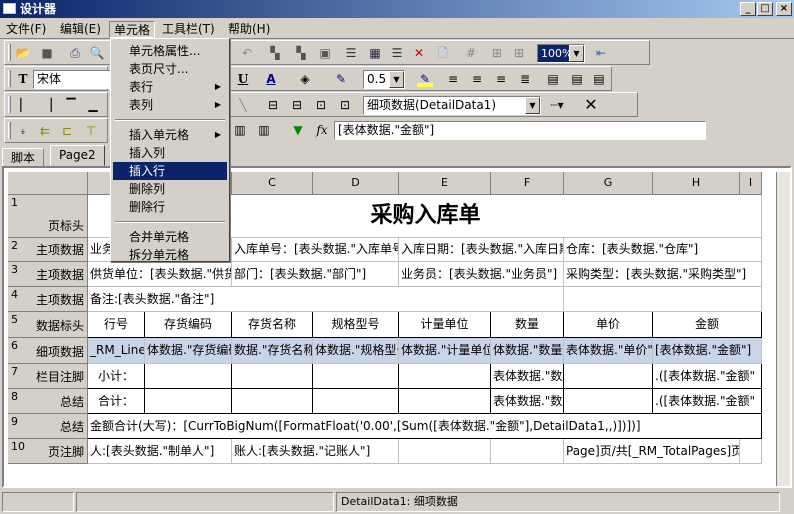  What do you see at coordinates (116, 351) in the screenshot?
I see `grid-cell: _RM_Line` at bounding box center [116, 351].